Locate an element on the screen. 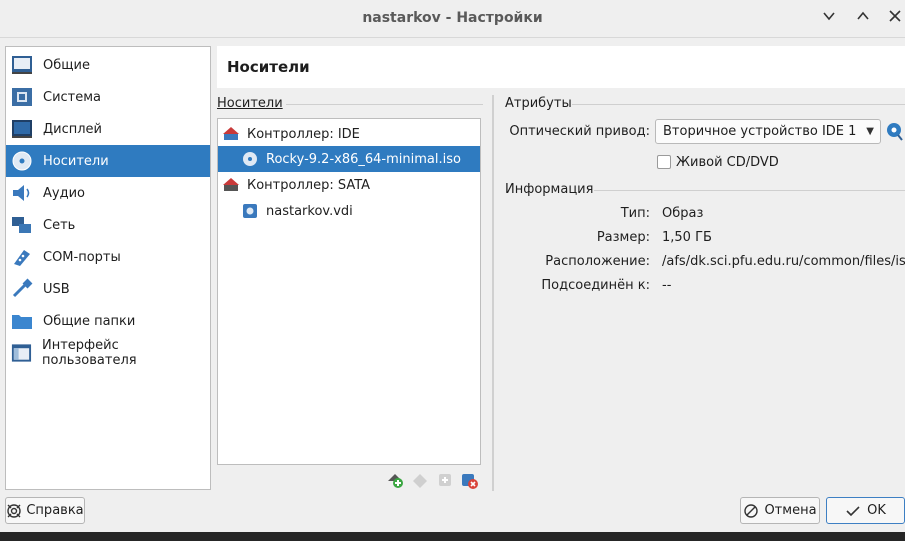 Image resolution: width=905 pixels, height=541 pixels. storage-icon is located at coordinates (22, 161).